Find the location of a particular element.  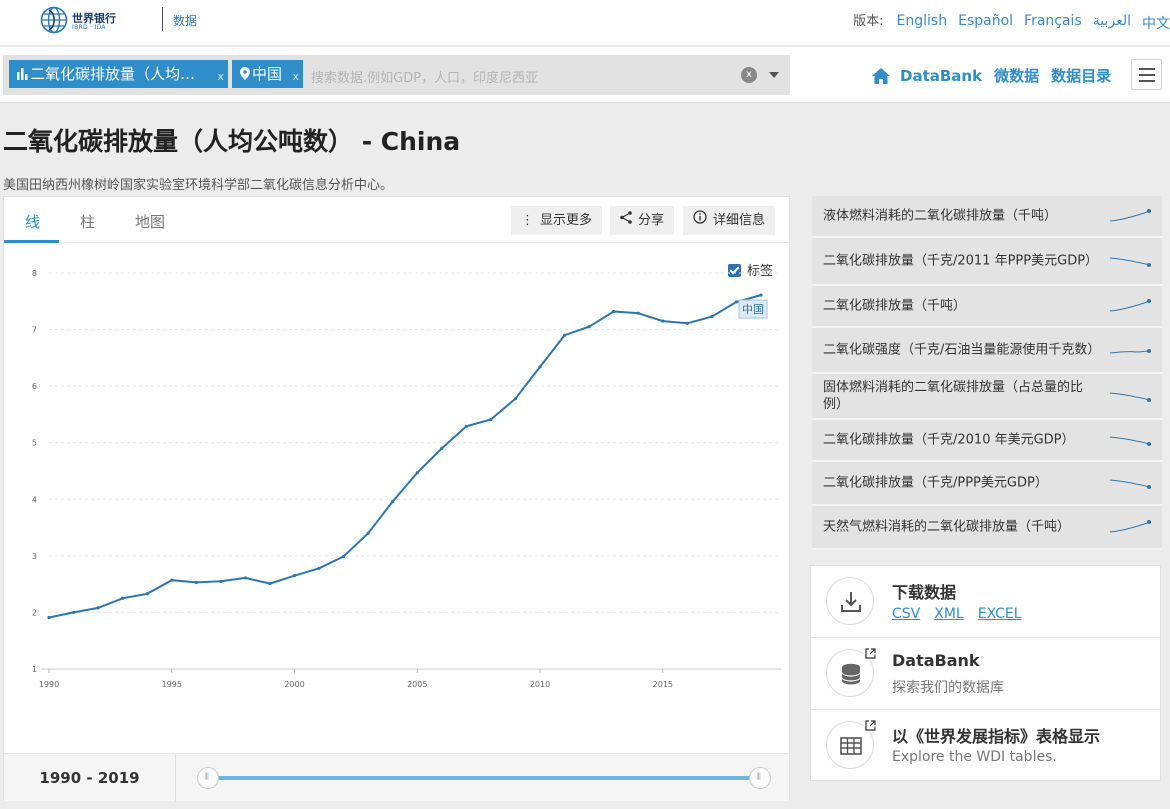

download-xml-link: XML is located at coordinates (948, 614).